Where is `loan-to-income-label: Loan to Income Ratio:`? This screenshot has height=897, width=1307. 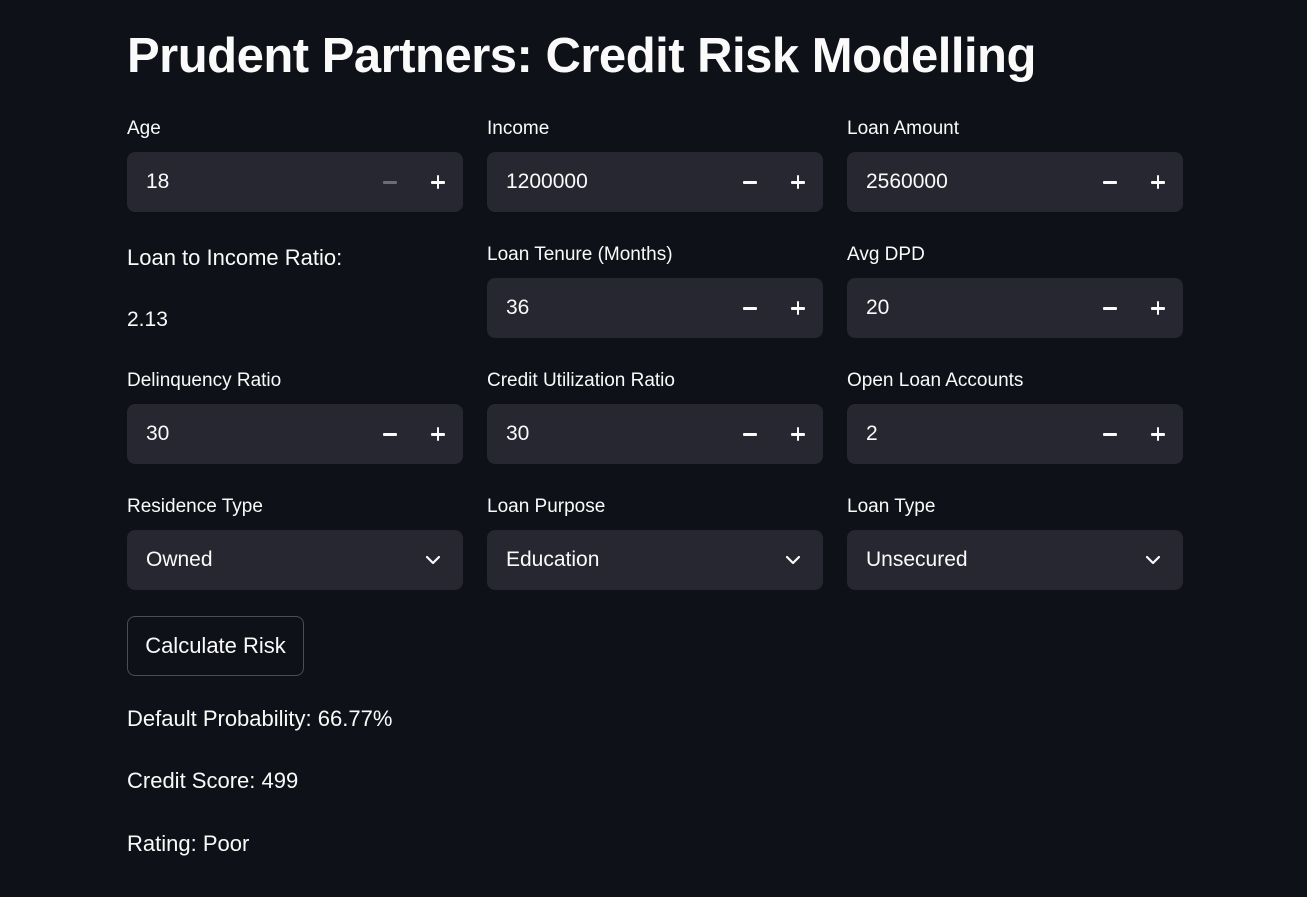
loan-to-income-label: Loan to Income Ratio: is located at coordinates (235, 257).